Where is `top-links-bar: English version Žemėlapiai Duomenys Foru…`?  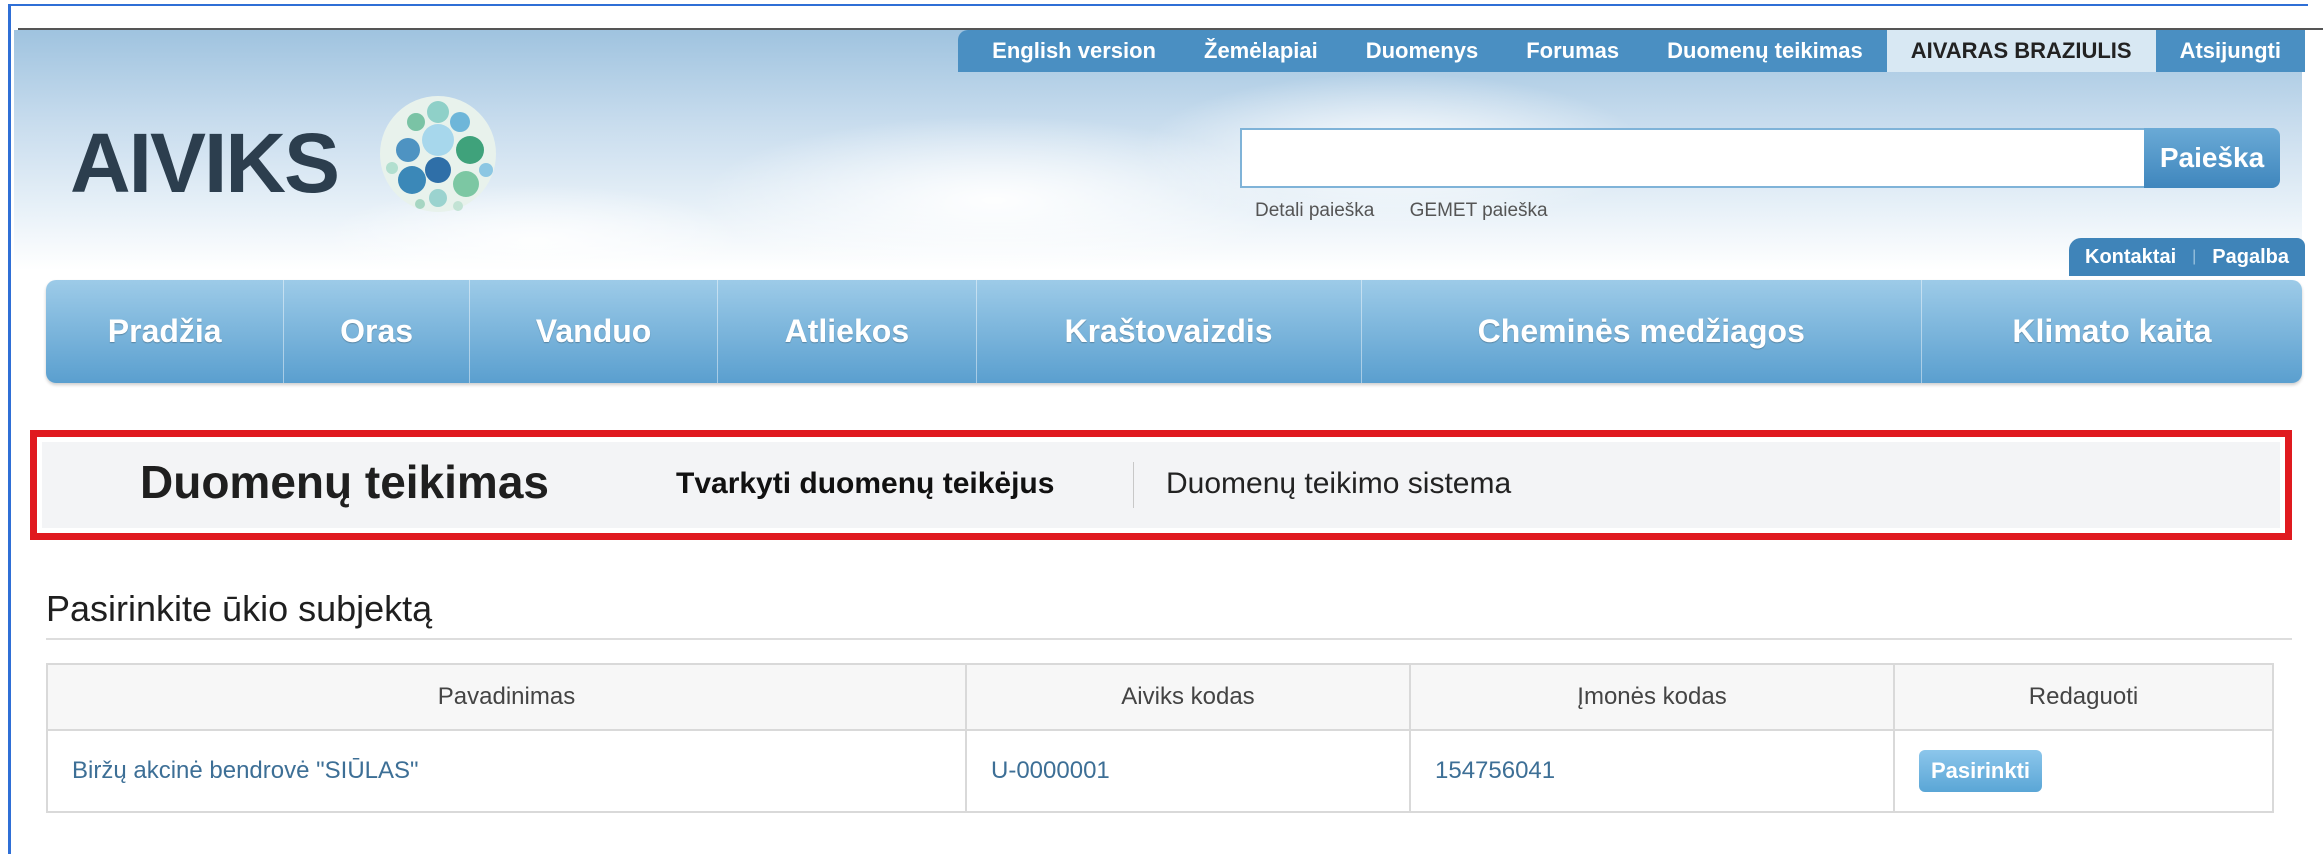 top-links-bar: English version Žemėlapiai Duomenys Foru… is located at coordinates (1631, 51).